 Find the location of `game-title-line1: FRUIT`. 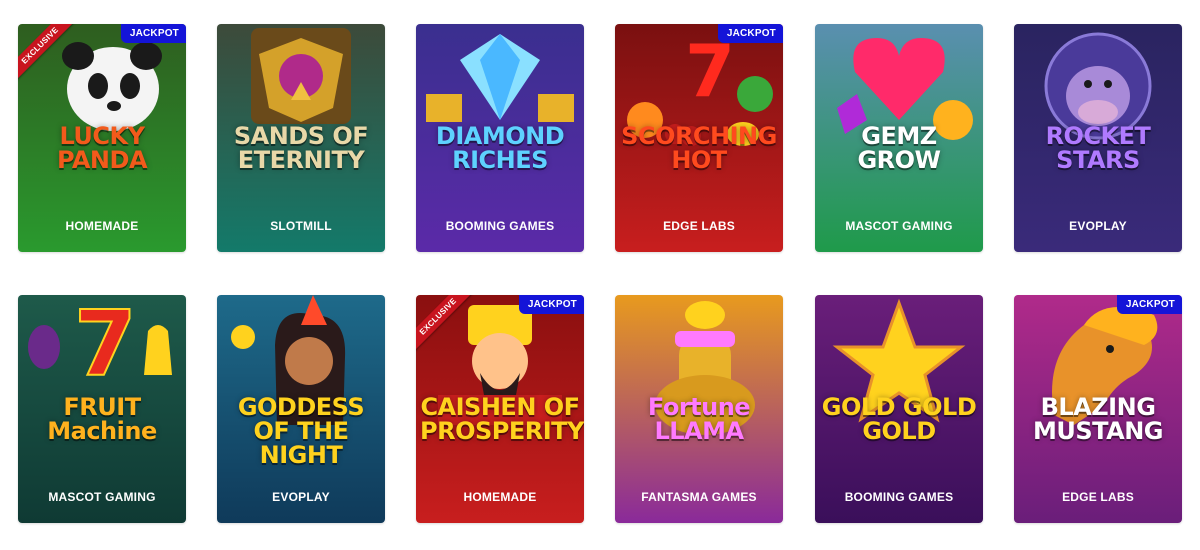

game-title-line1: FRUIT is located at coordinates (102, 407).